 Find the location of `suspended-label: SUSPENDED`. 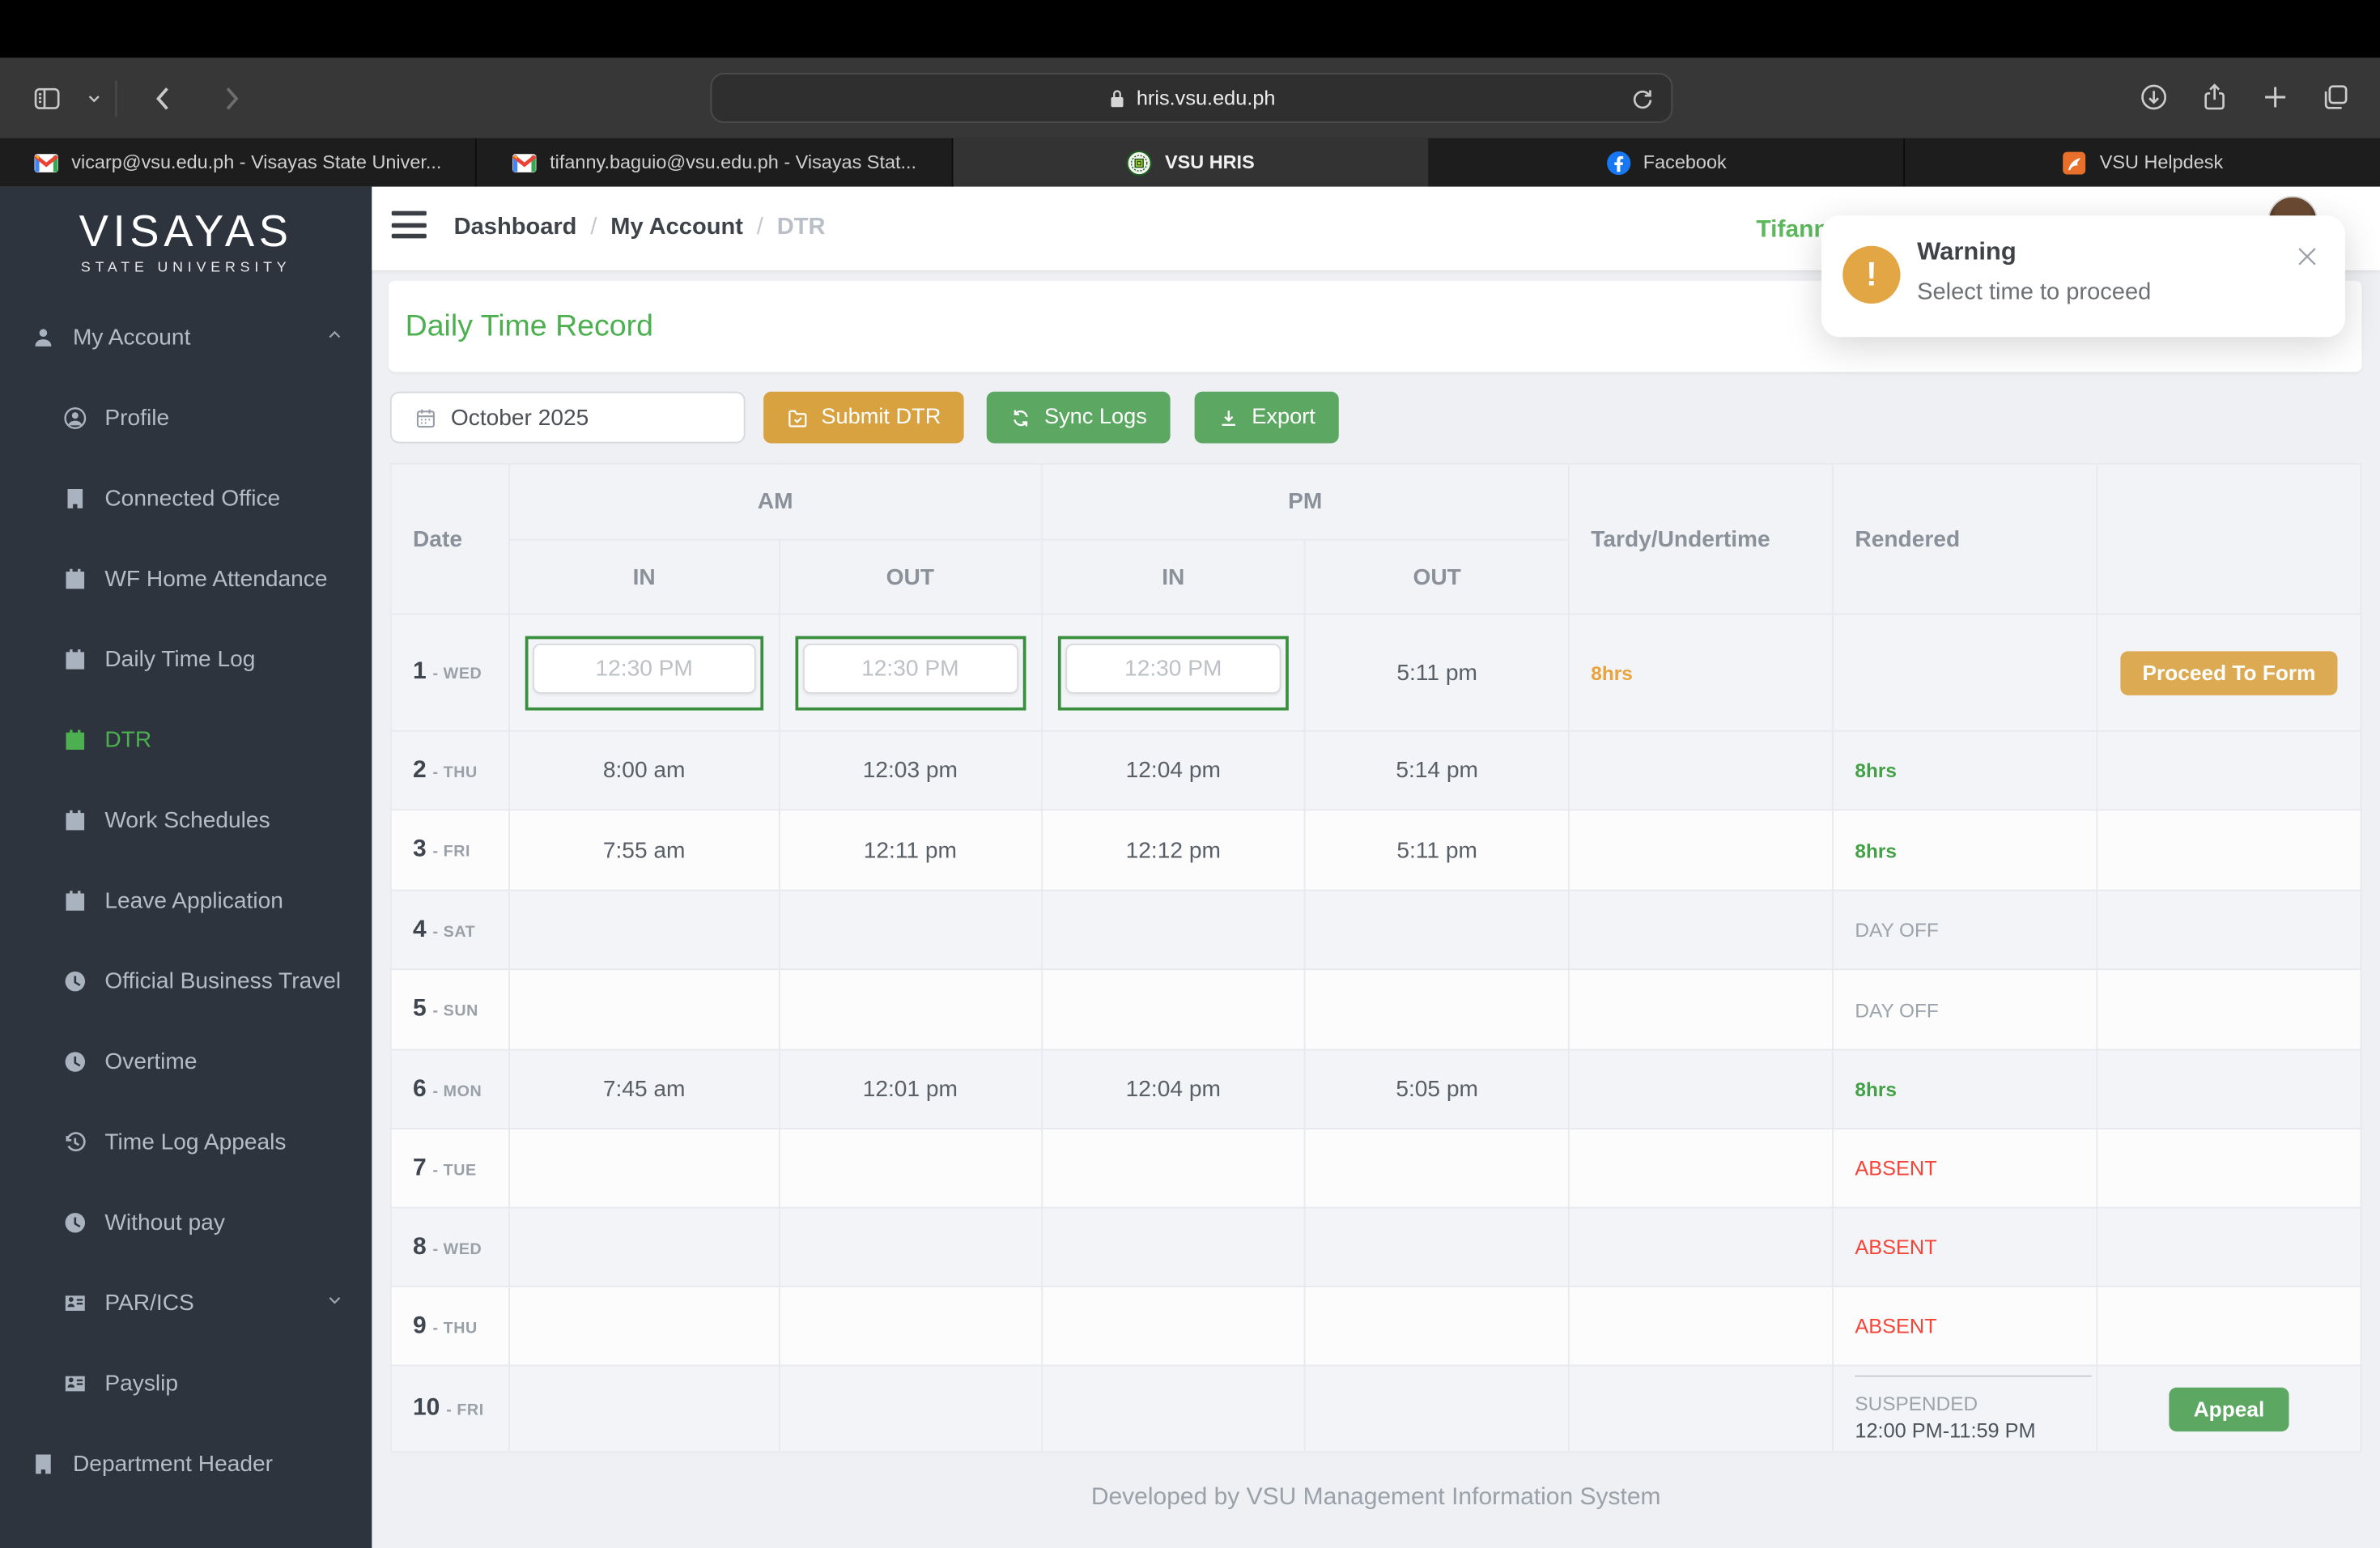

suspended-label: SUSPENDED is located at coordinates (1916, 1404).